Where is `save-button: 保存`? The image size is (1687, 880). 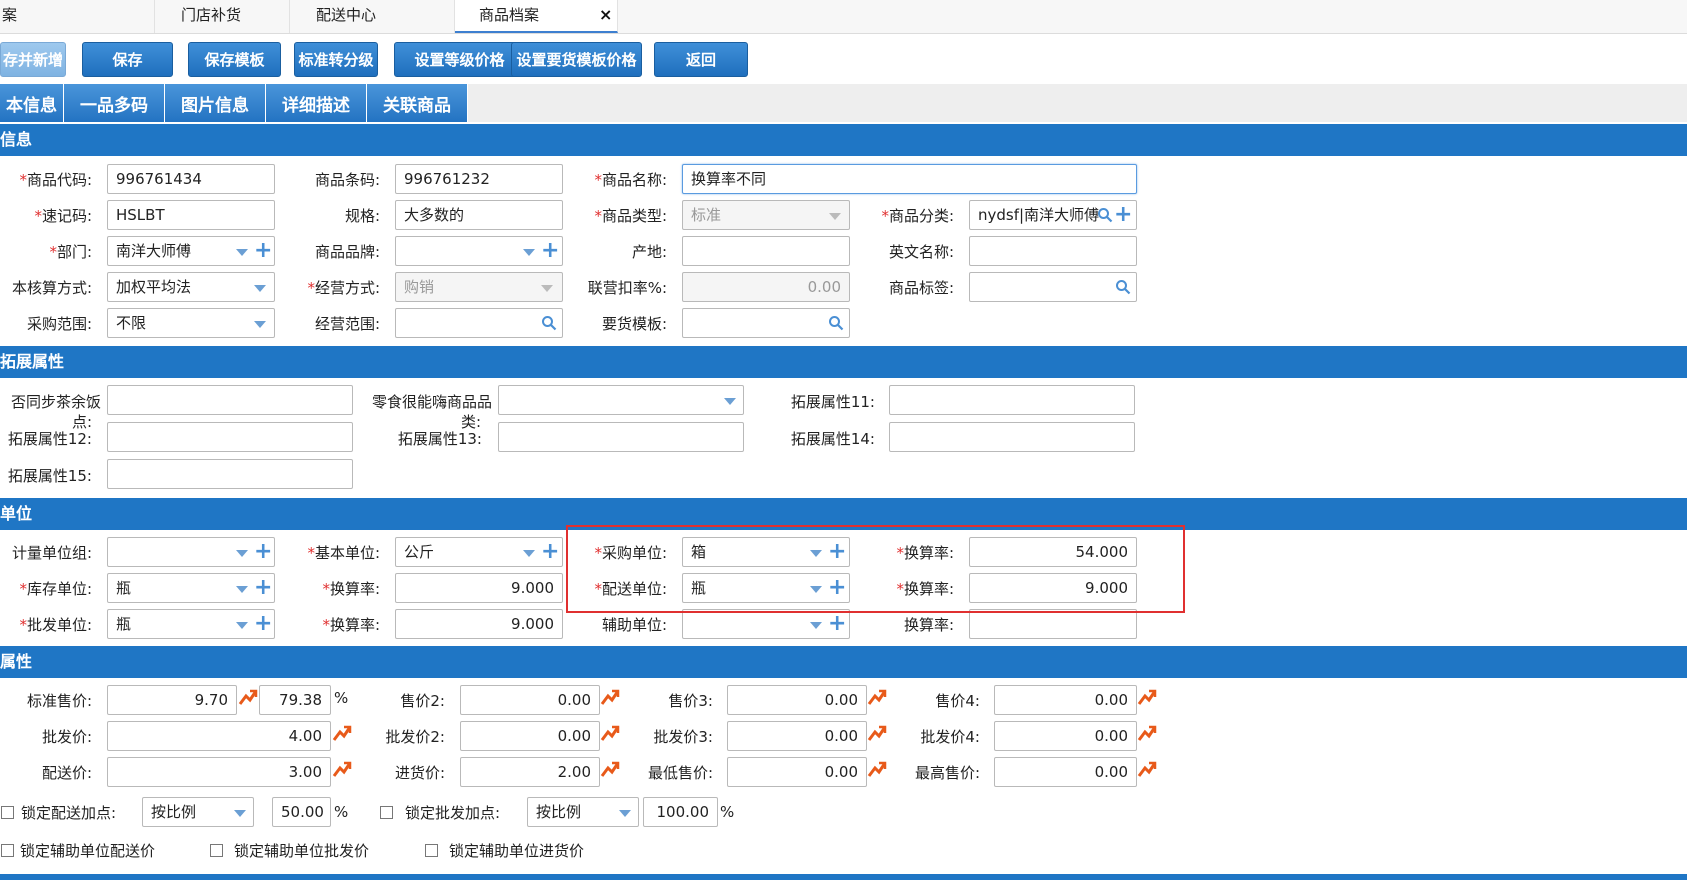 save-button: 保存 is located at coordinates (127, 59).